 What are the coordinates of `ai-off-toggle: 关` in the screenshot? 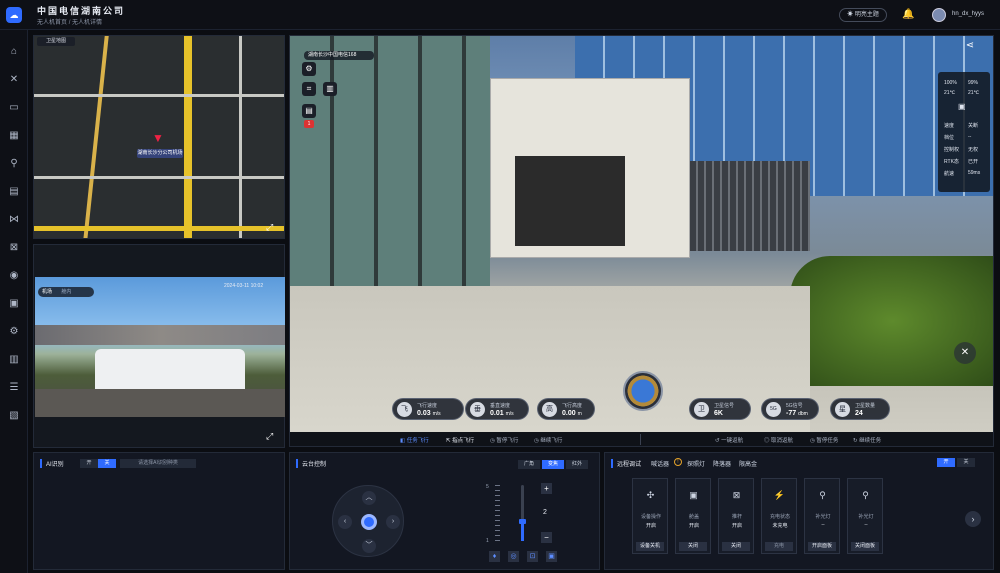 It's located at (107, 463).